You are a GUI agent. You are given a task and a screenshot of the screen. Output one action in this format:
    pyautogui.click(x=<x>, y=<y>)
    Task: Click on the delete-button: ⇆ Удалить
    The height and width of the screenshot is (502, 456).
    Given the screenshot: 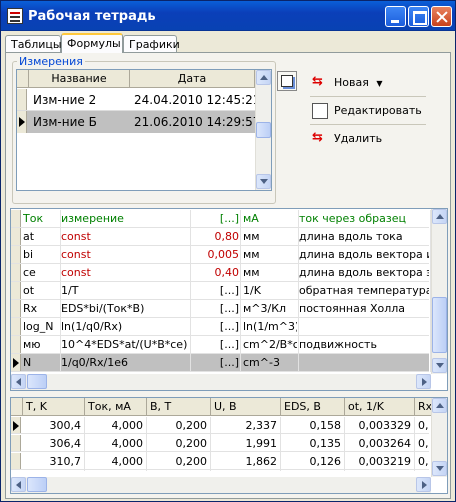 What is the action you would take?
    pyautogui.click(x=346, y=139)
    